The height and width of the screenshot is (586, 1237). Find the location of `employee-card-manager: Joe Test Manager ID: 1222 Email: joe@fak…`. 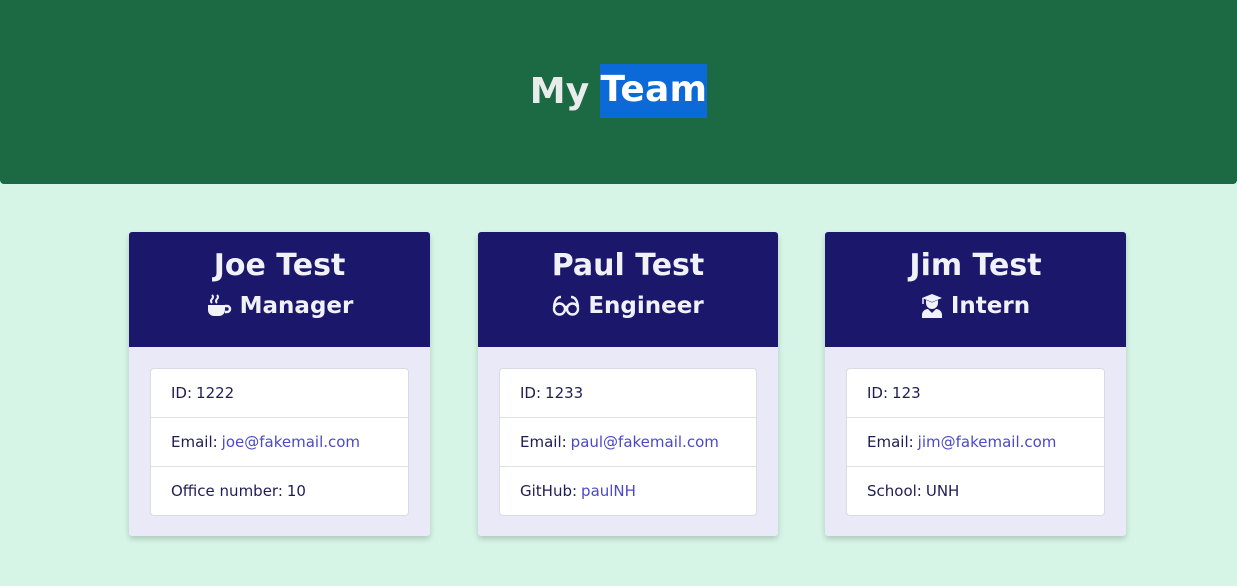

employee-card-manager: Joe Test Manager ID: 1222 Email: joe@fak… is located at coordinates (279, 384).